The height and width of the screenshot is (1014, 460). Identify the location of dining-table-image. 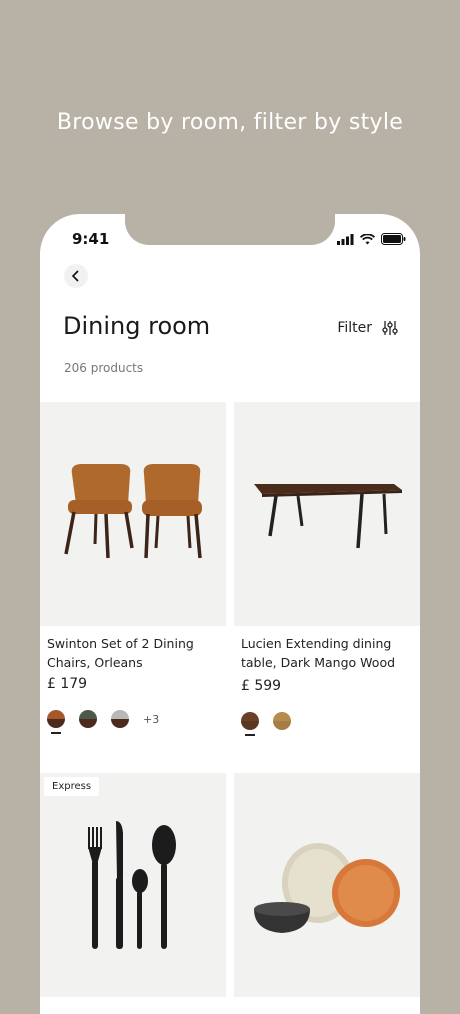
(328, 516).